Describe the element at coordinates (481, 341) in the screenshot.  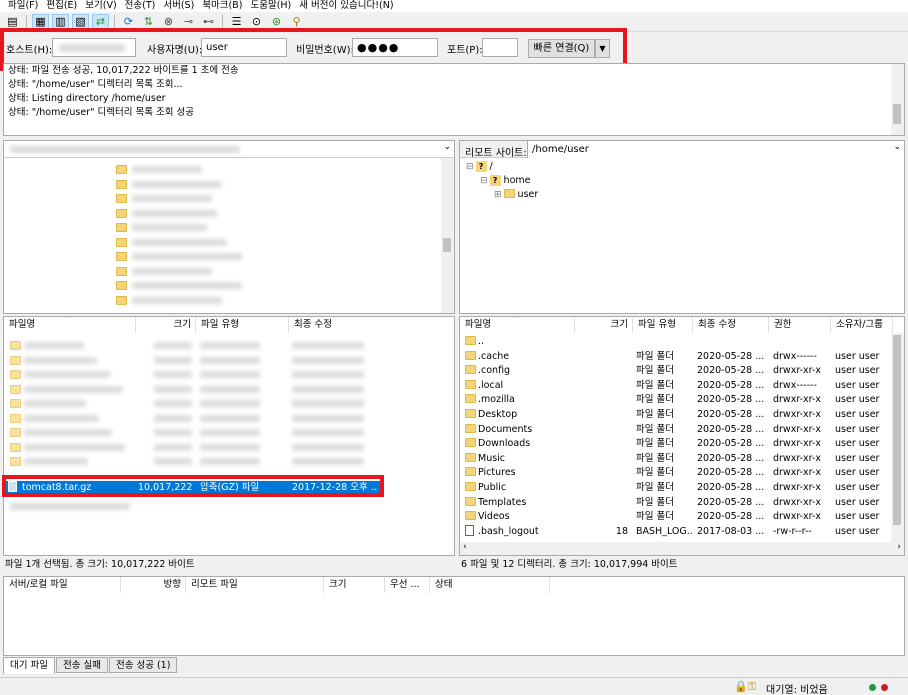
I see `file-name: ..` at that location.